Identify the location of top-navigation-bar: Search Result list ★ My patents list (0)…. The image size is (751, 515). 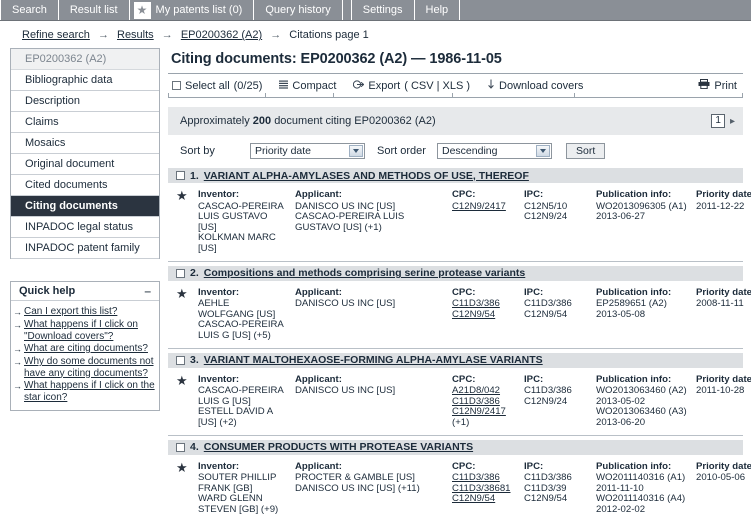
(375, 10).